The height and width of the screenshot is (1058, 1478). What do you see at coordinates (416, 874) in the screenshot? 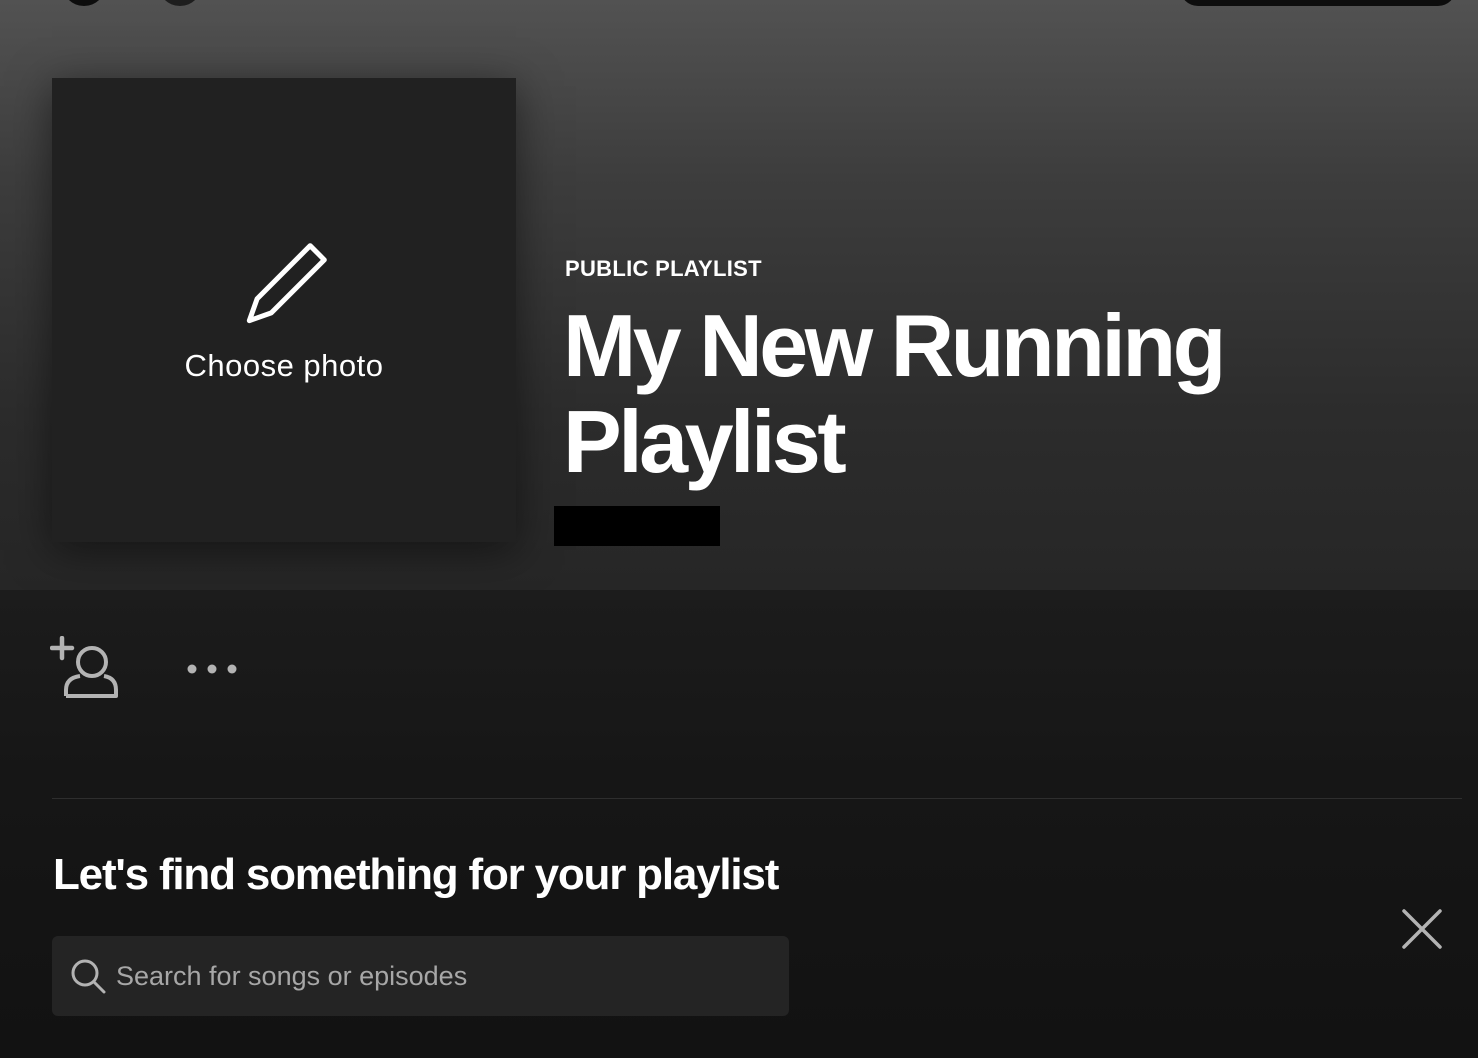
I see `recommend-heading: Let's find something for your playlist` at bounding box center [416, 874].